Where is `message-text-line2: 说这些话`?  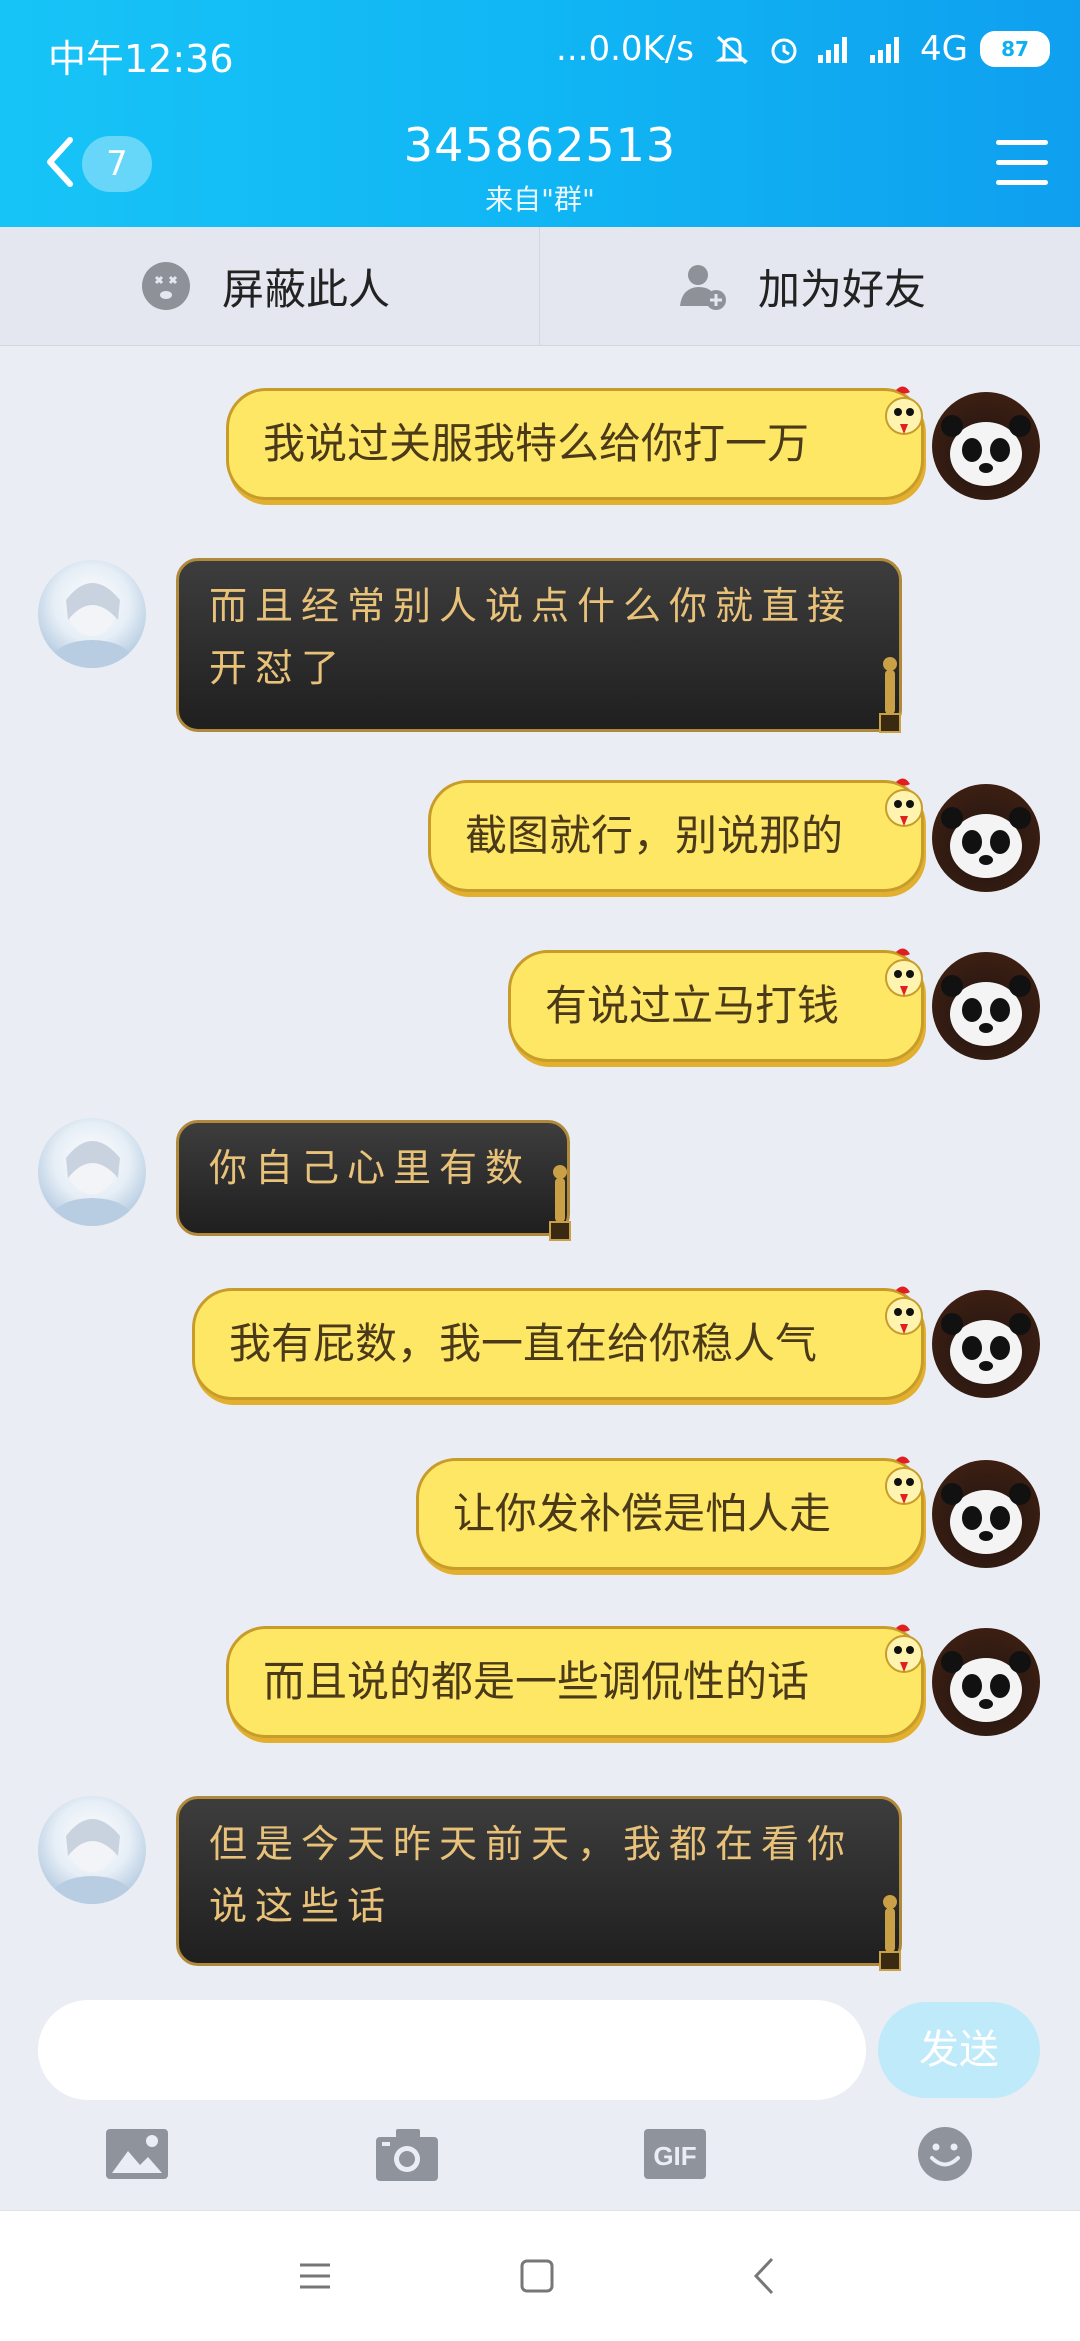
message-text-line2: 说这些话 is located at coordinates (301, 1906).